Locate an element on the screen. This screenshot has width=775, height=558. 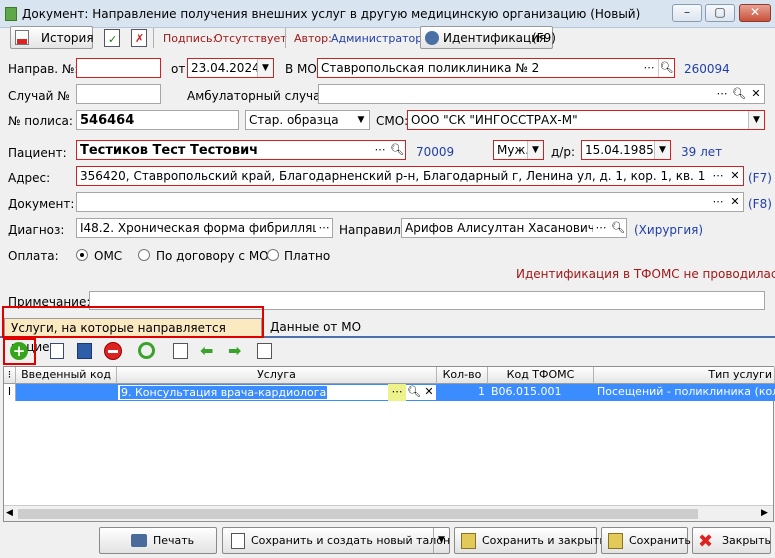
scroll-thumb is located at coordinates (358, 514).